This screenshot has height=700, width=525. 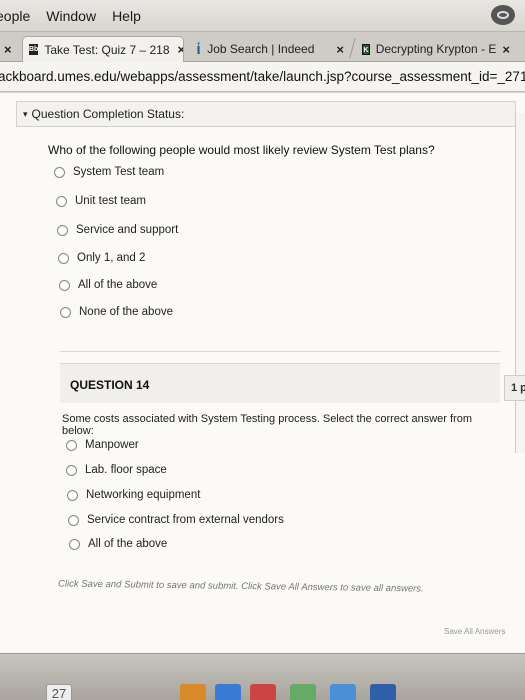 I want to click on option-label: Service contract from external vendors, so click(x=185, y=520).